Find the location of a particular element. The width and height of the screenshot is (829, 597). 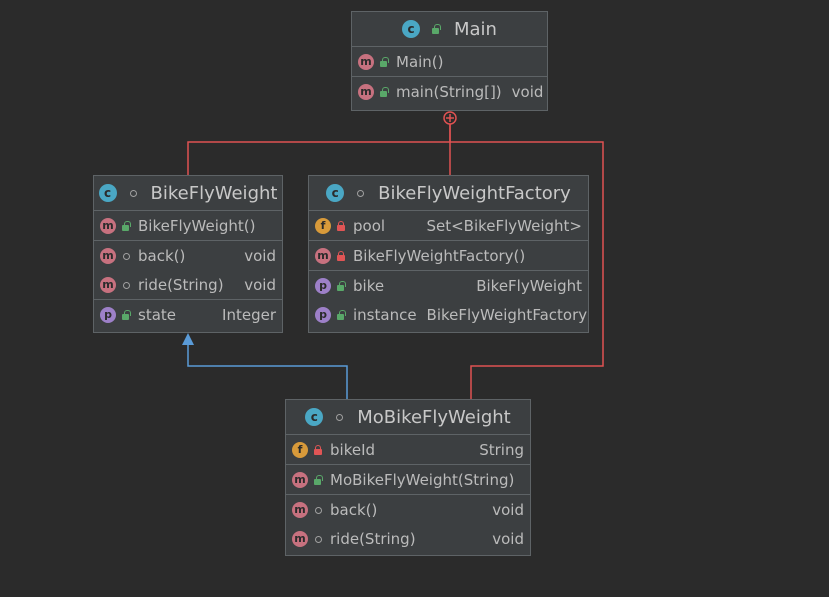

members-section: m BikeFlyWeightFactory() is located at coordinates (448, 256).